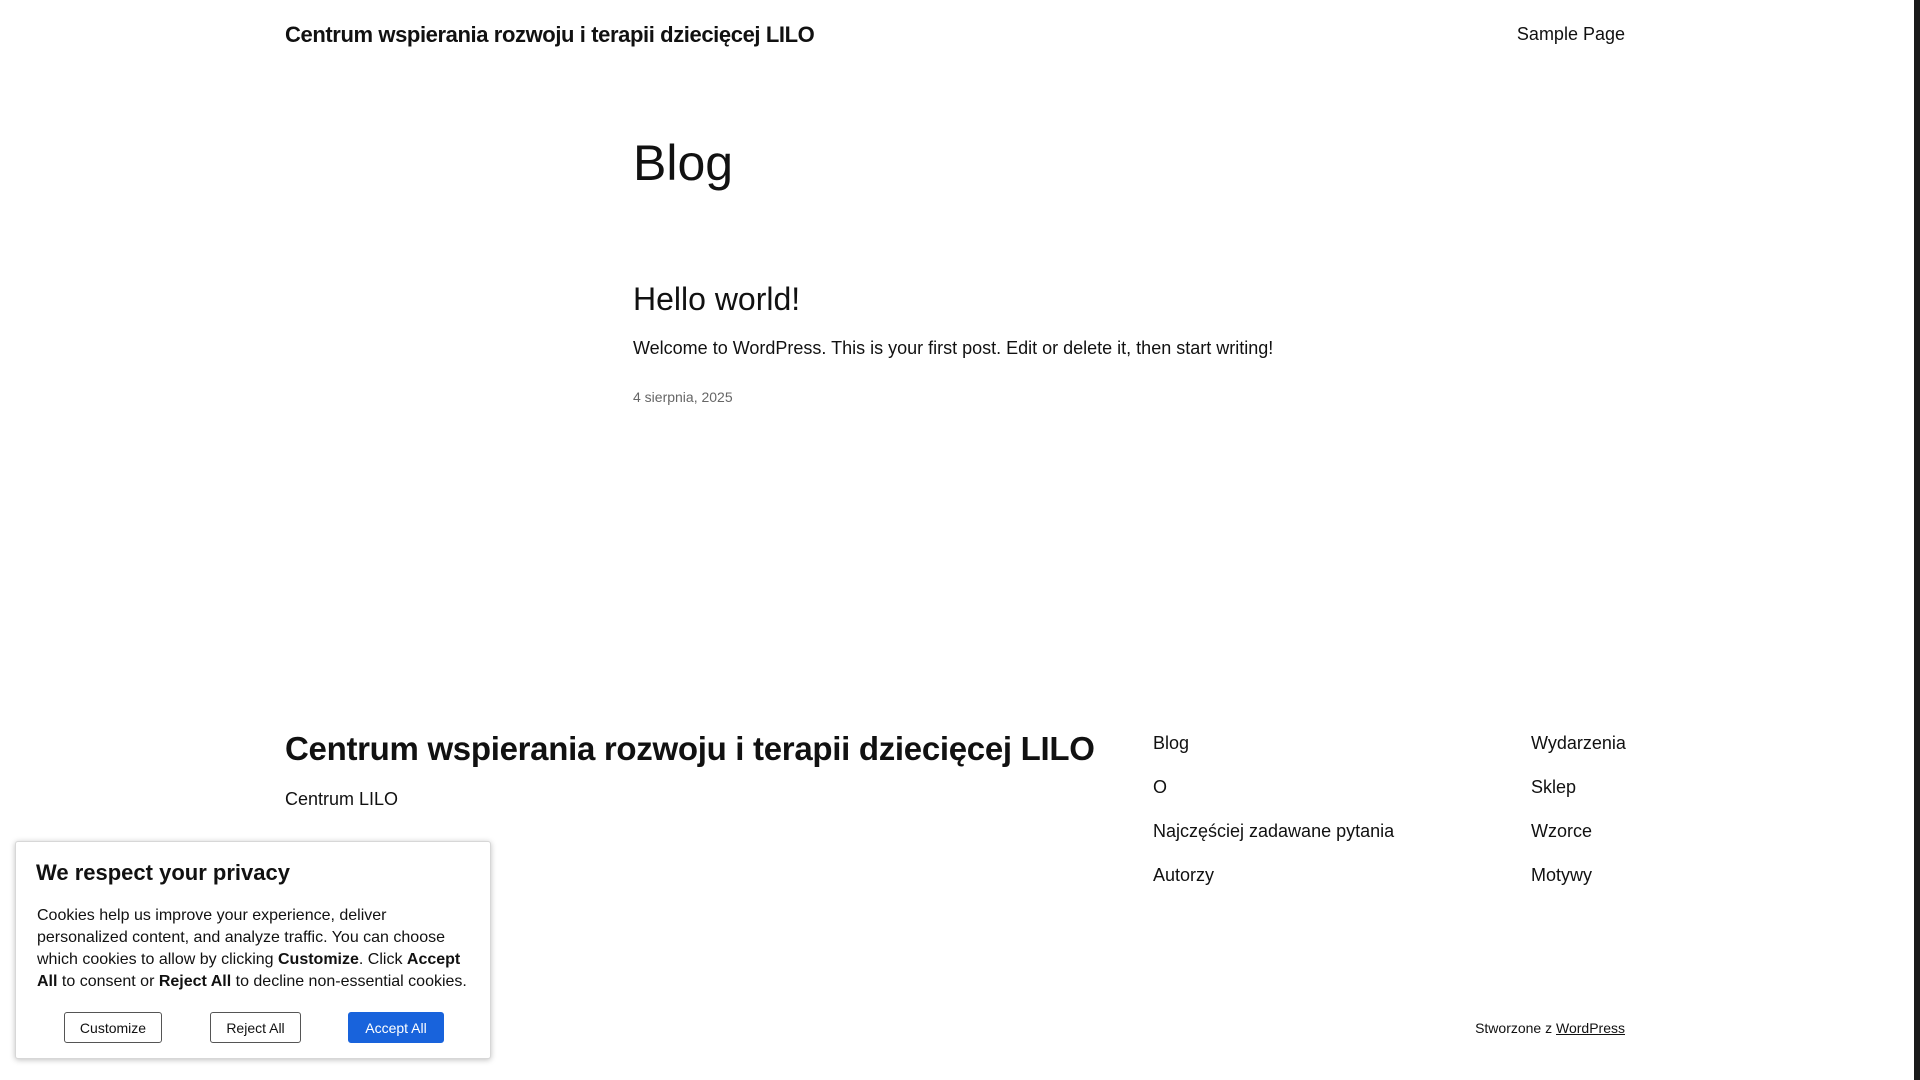 The height and width of the screenshot is (1080, 1920). What do you see at coordinates (195, 981) in the screenshot?
I see `cookie-text-bold: Reject All` at bounding box center [195, 981].